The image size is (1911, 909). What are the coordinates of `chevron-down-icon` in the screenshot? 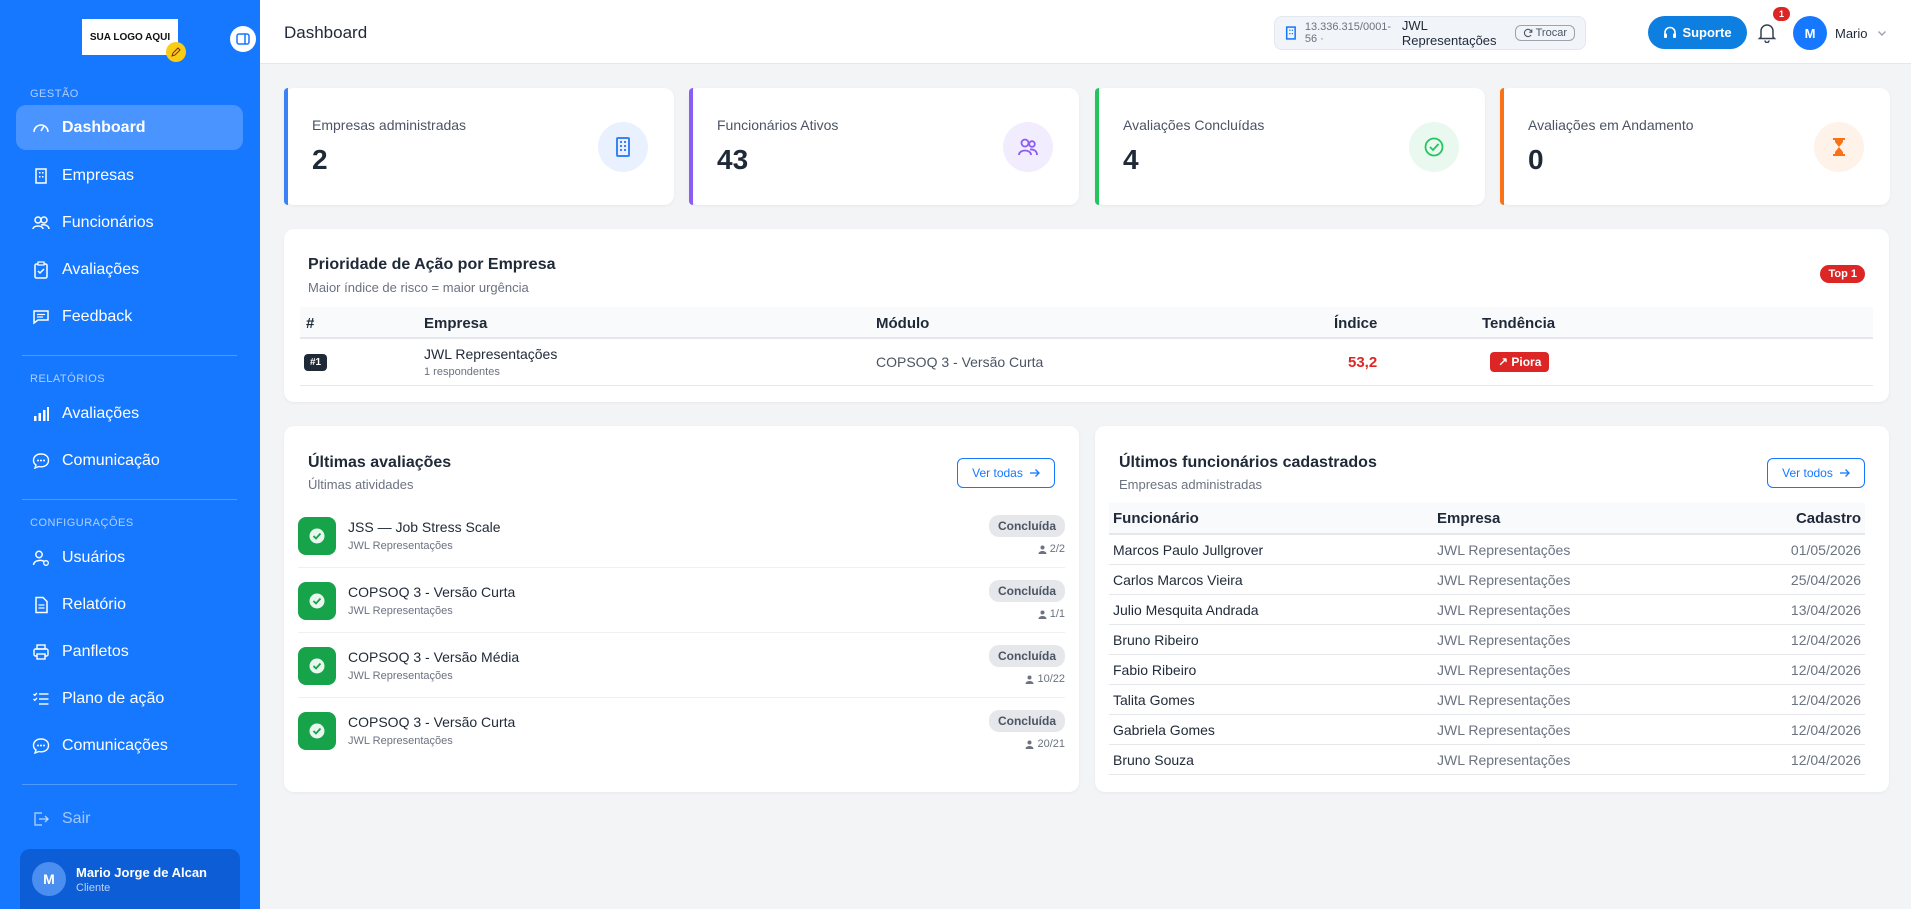 It's located at (1881, 33).